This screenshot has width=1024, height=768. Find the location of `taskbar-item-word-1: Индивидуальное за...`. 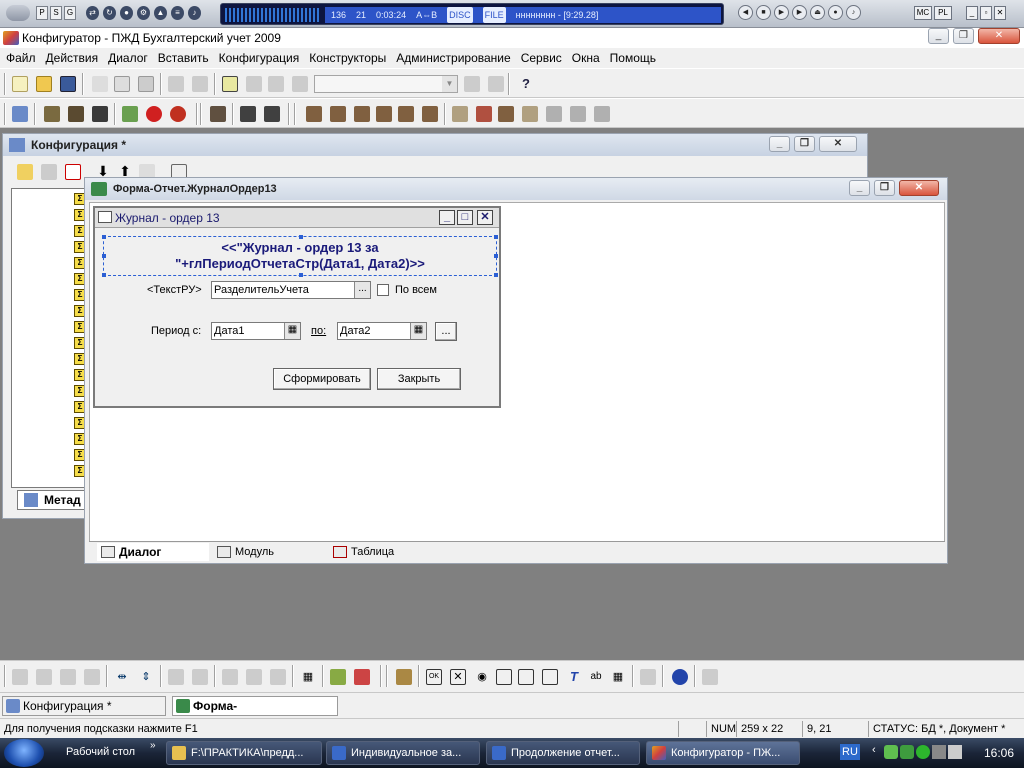

taskbar-item-word-1: Индивидуальное за... is located at coordinates (403, 753).